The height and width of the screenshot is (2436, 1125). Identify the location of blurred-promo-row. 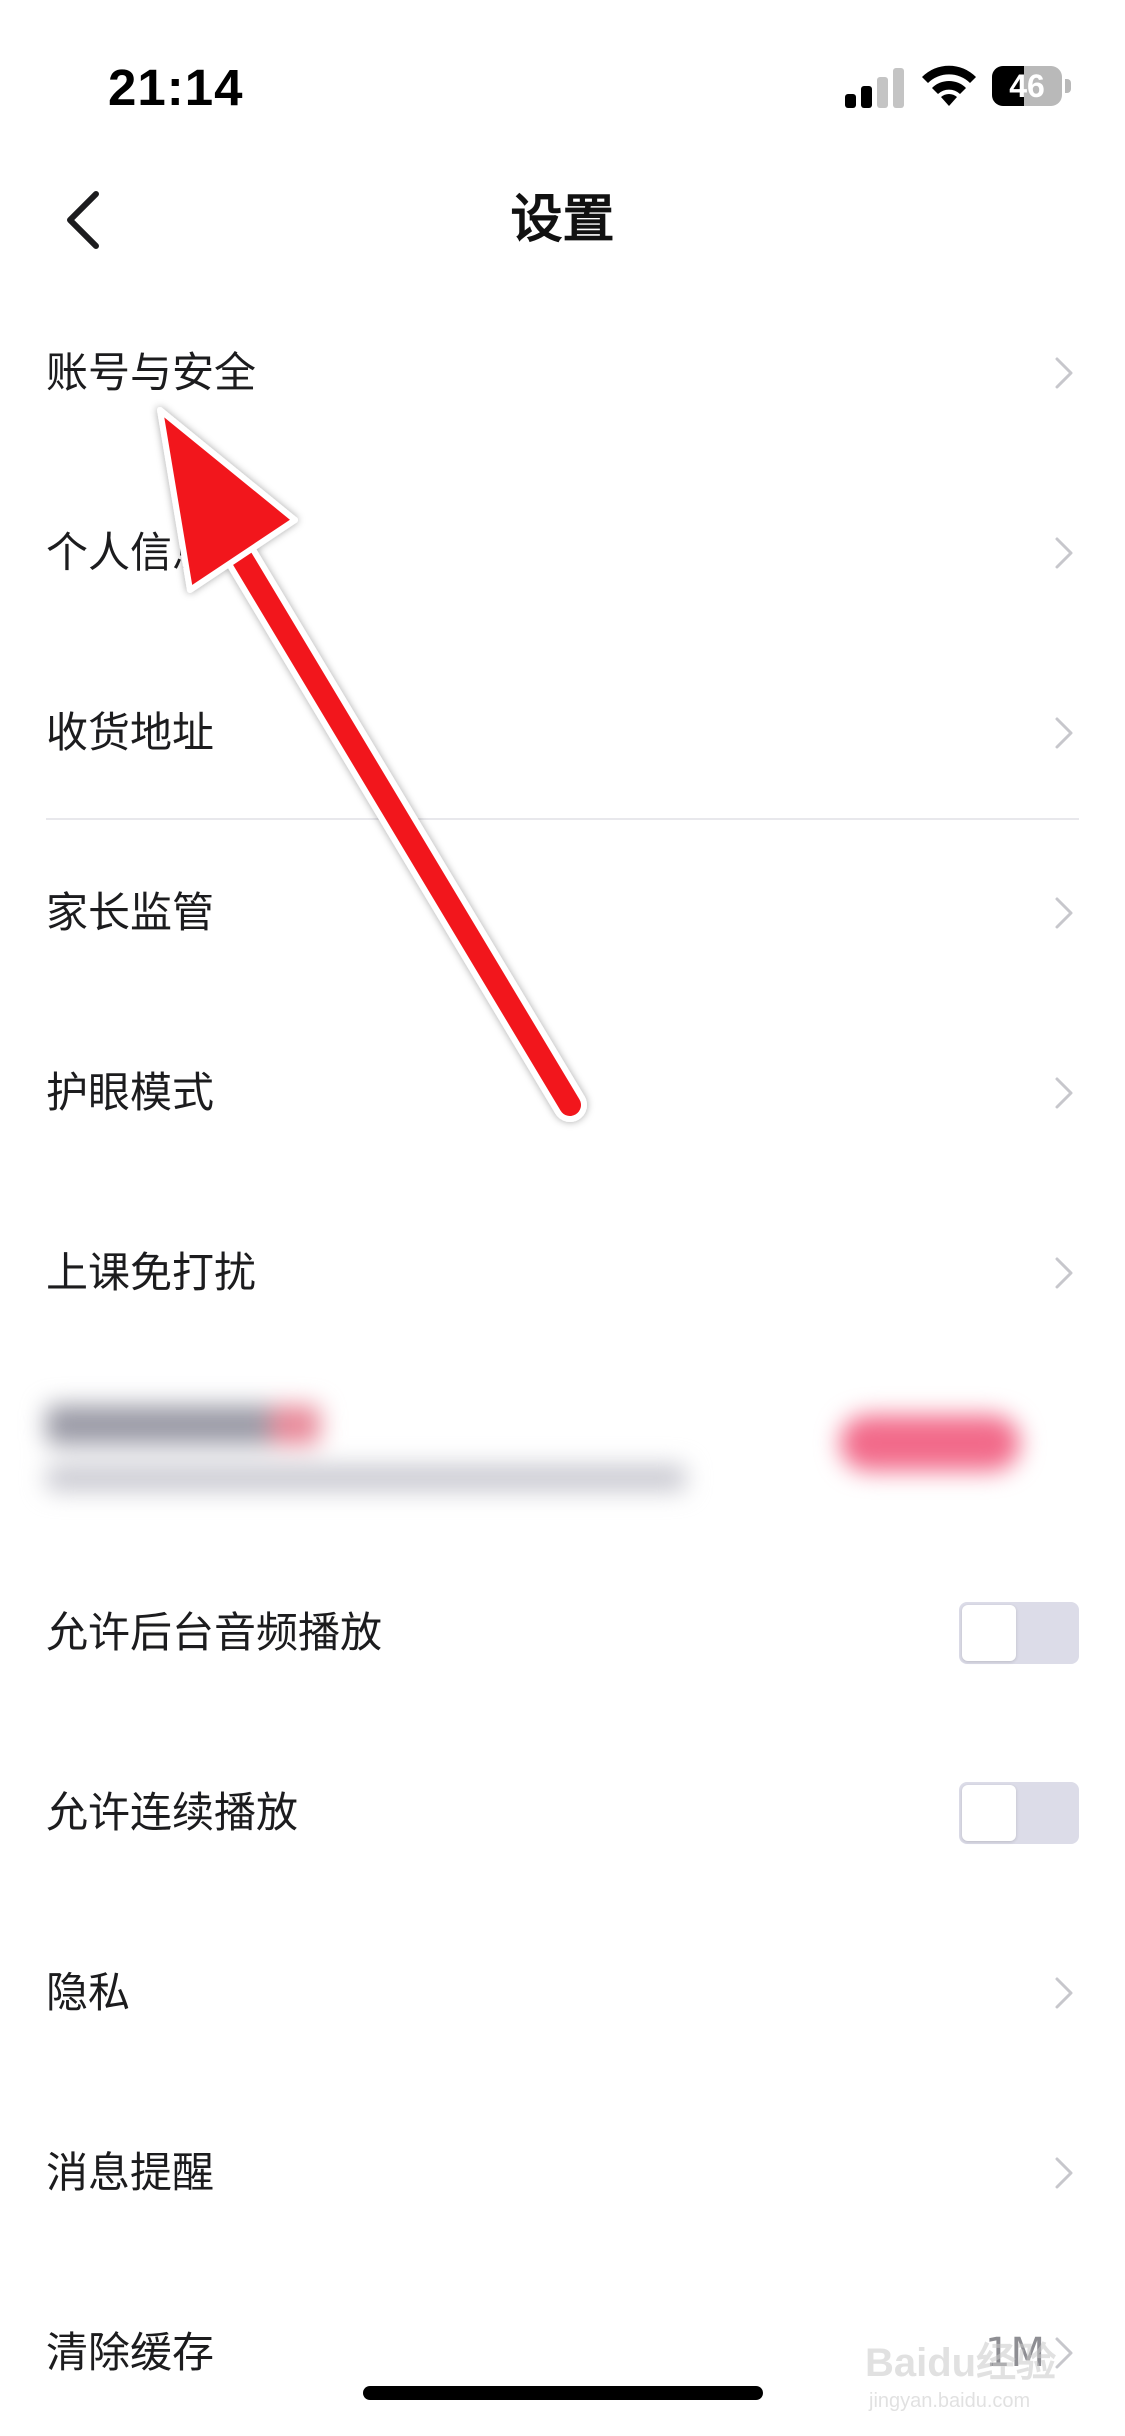
(562, 1445).